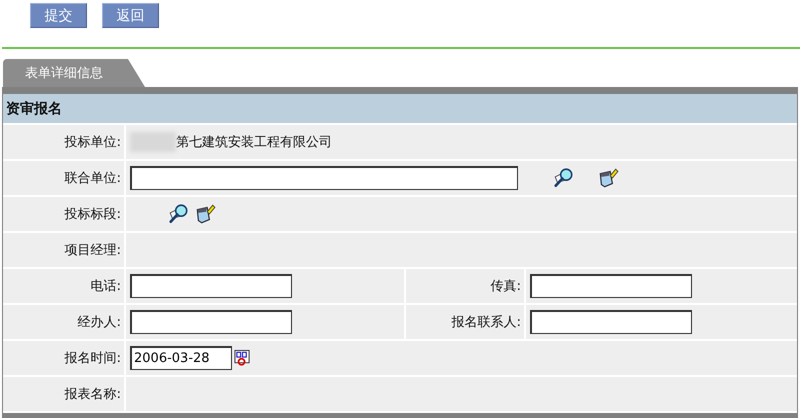  Describe the element at coordinates (92, 394) in the screenshot. I see `field-label: 报表名称:` at that location.